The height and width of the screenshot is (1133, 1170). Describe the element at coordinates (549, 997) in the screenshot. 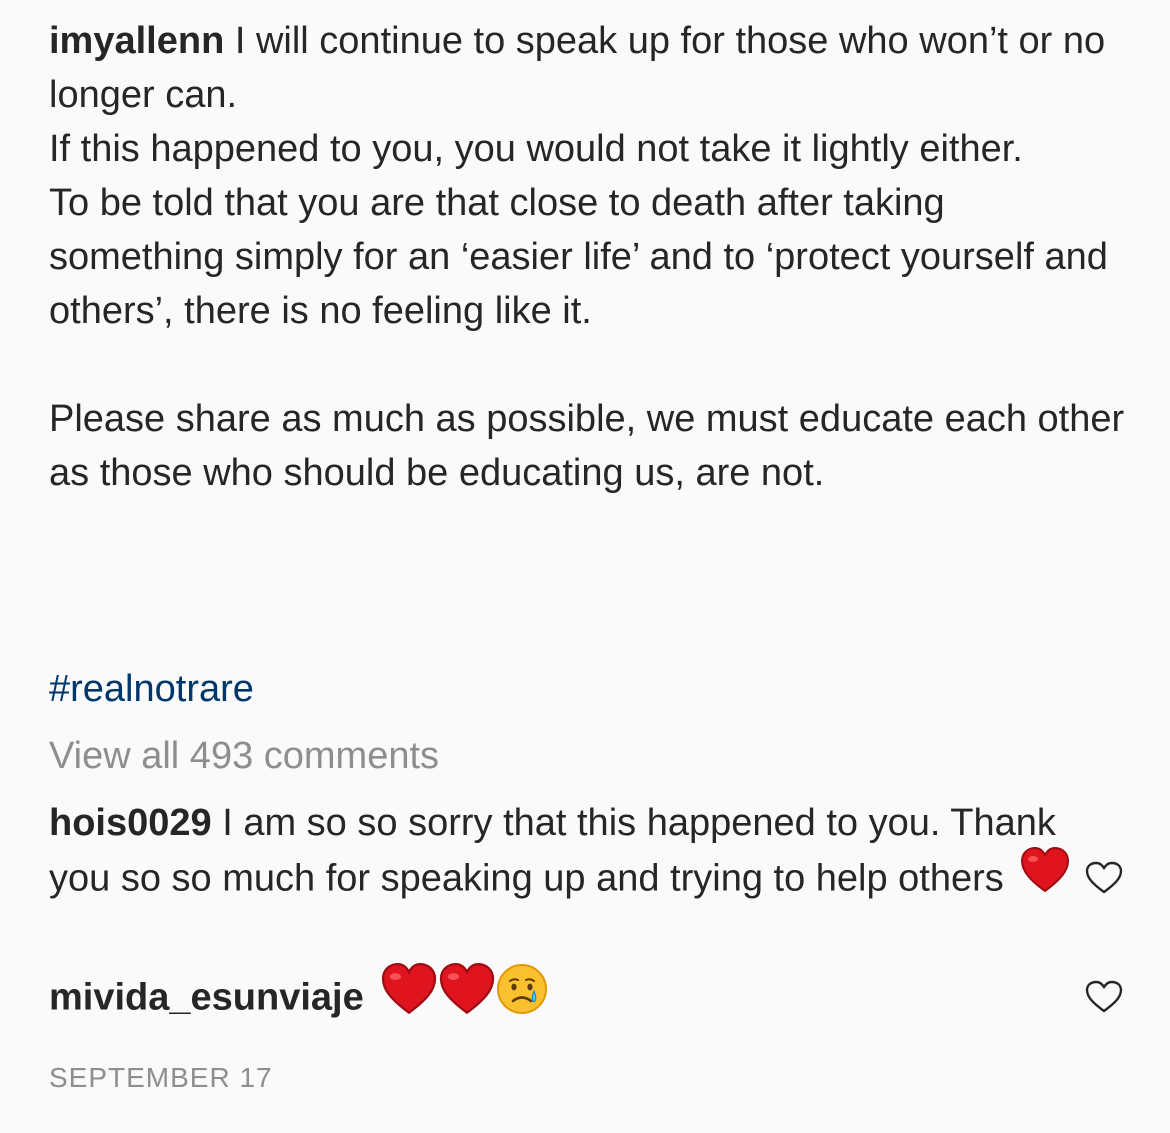

I see `comment-item: mivida_esunviaje` at that location.